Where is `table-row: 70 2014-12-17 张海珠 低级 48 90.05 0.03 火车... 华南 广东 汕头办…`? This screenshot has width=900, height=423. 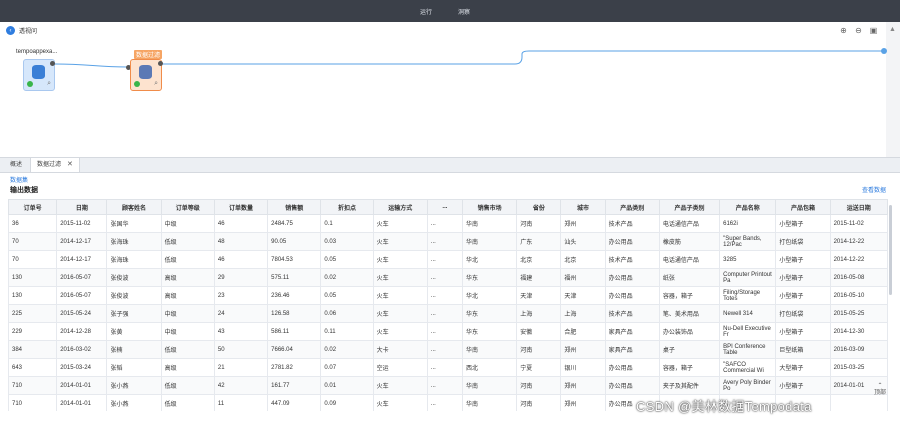
table-row: 70 2014-12-17 张海珠 低级 48 90.05 0.03 火车... 华南 广东 汕头办… is located at coordinates (448, 241).